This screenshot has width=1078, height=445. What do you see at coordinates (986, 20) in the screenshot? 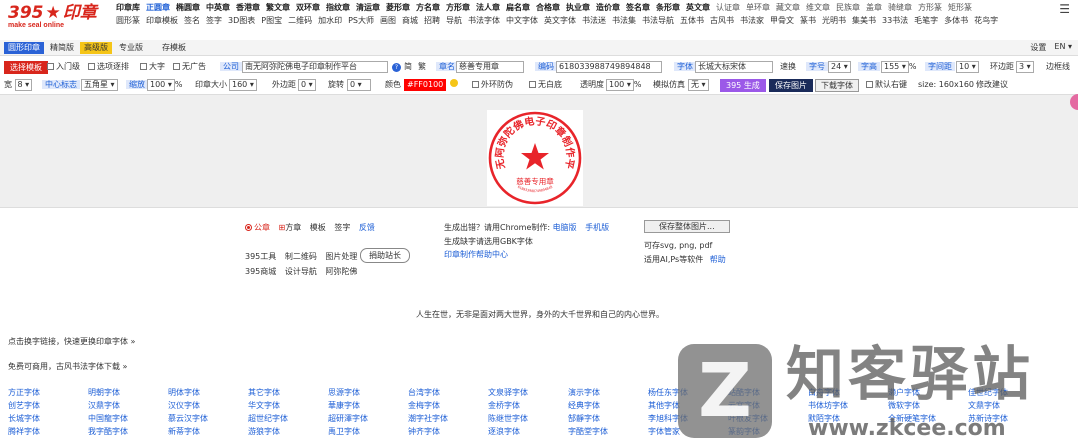
I see `nav-link: 花鸟字` at bounding box center [986, 20].